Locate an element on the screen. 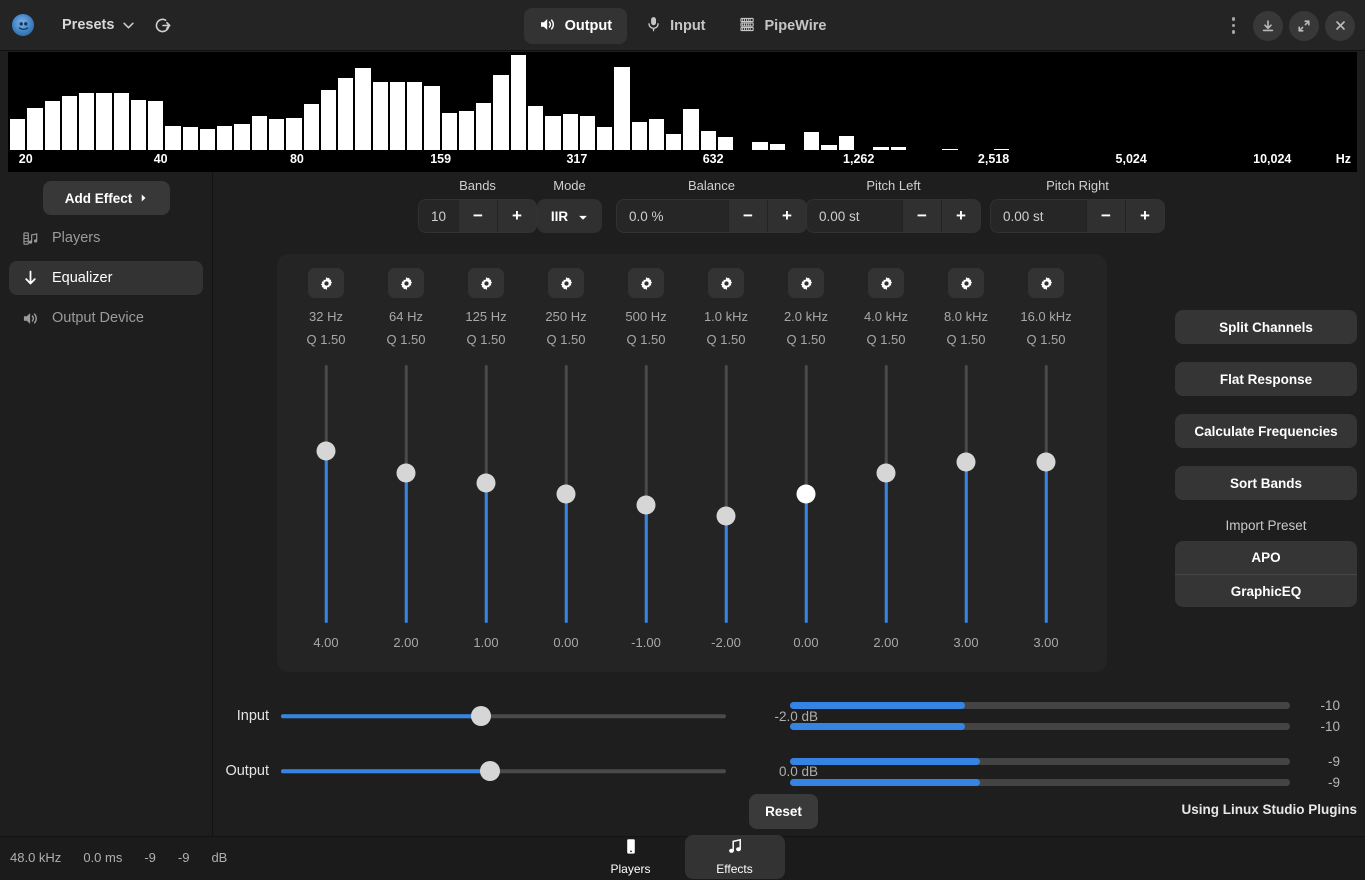 This screenshot has height=880, width=1365. balance-value: 0.0 % is located at coordinates (672, 216).